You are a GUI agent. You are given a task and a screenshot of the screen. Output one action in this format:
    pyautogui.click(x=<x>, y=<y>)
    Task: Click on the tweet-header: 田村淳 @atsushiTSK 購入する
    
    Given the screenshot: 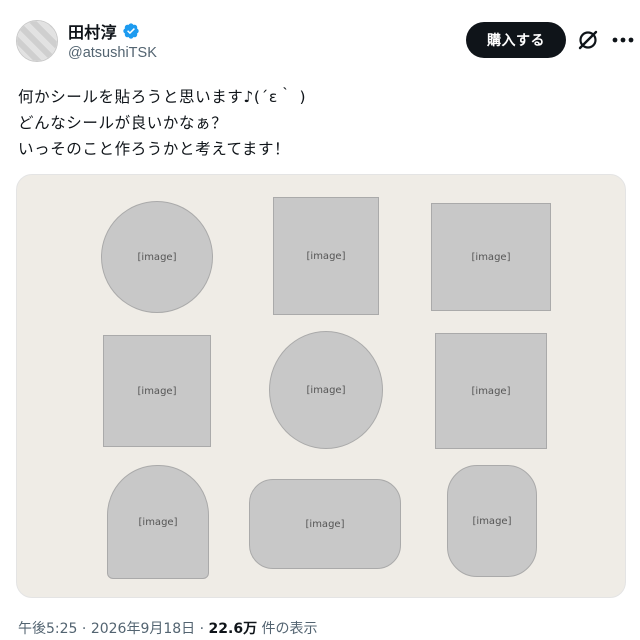 What is the action you would take?
    pyautogui.click(x=320, y=40)
    